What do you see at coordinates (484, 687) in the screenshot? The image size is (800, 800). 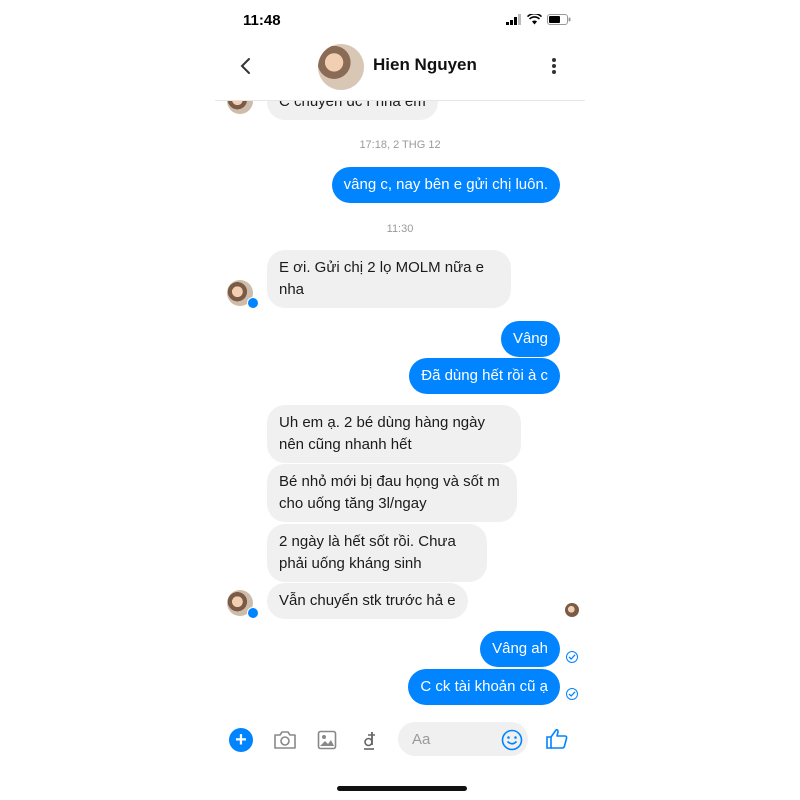 I see `outgoing-message: C ck tài khoản cũ ạ` at bounding box center [484, 687].